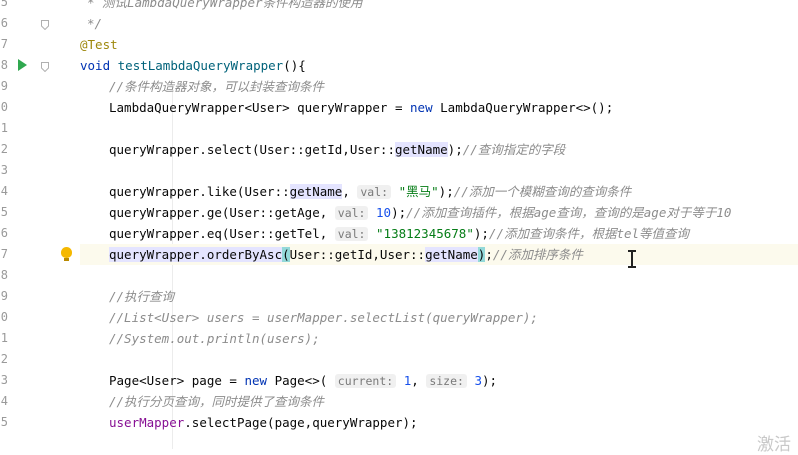 The image size is (798, 455). What do you see at coordinates (40, 317) in the screenshot?
I see `gutter-line: 0` at bounding box center [40, 317].